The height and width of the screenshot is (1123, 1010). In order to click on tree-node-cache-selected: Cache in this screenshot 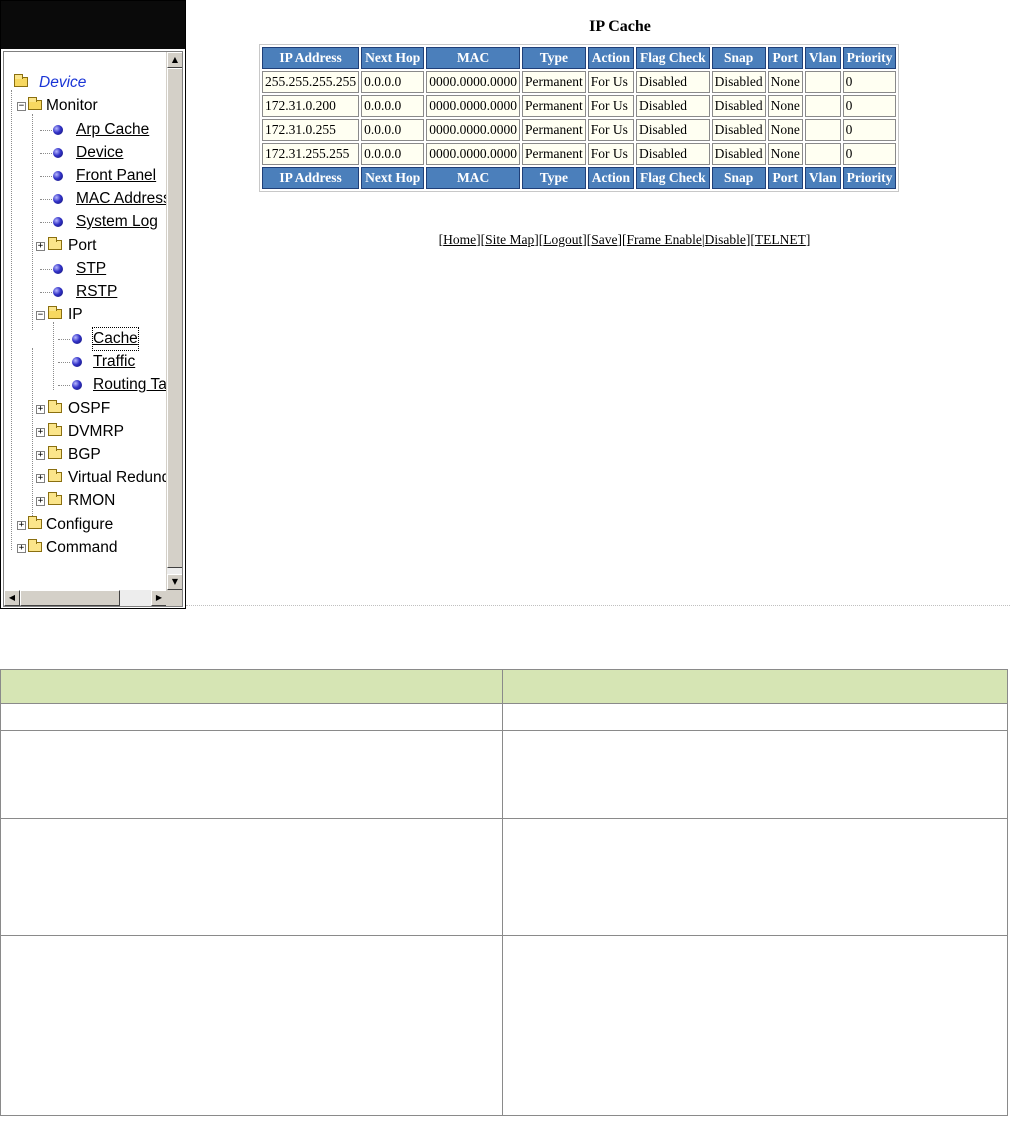, I will do `click(85, 339)`.